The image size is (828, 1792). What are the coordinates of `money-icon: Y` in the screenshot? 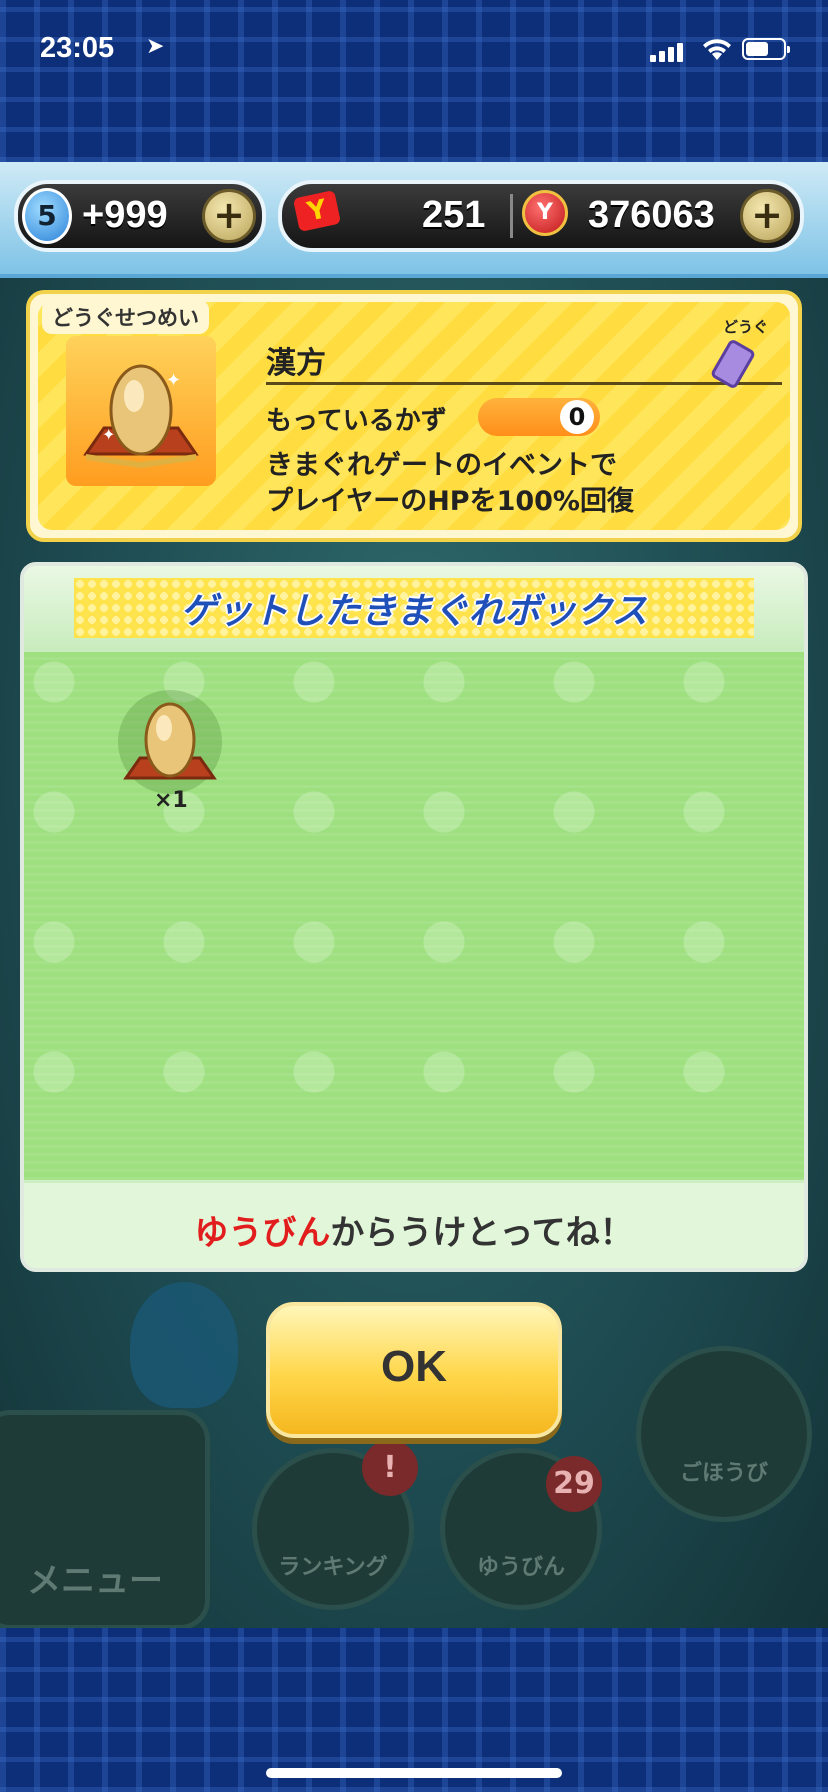 It's located at (545, 213).